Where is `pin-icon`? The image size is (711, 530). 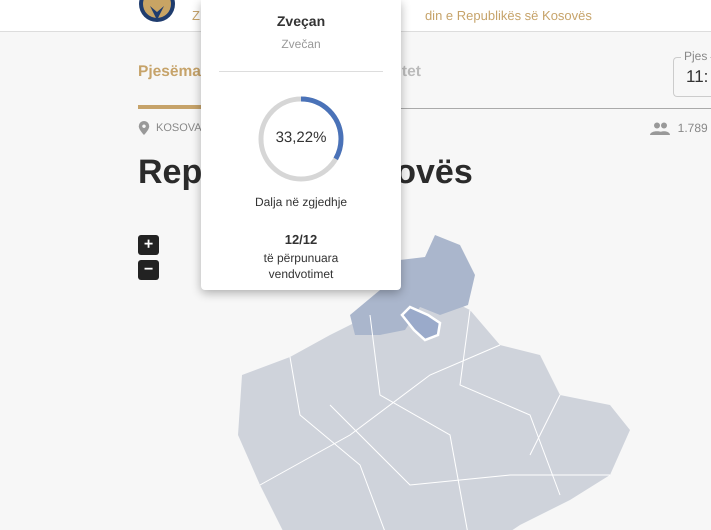
pin-icon is located at coordinates (144, 128).